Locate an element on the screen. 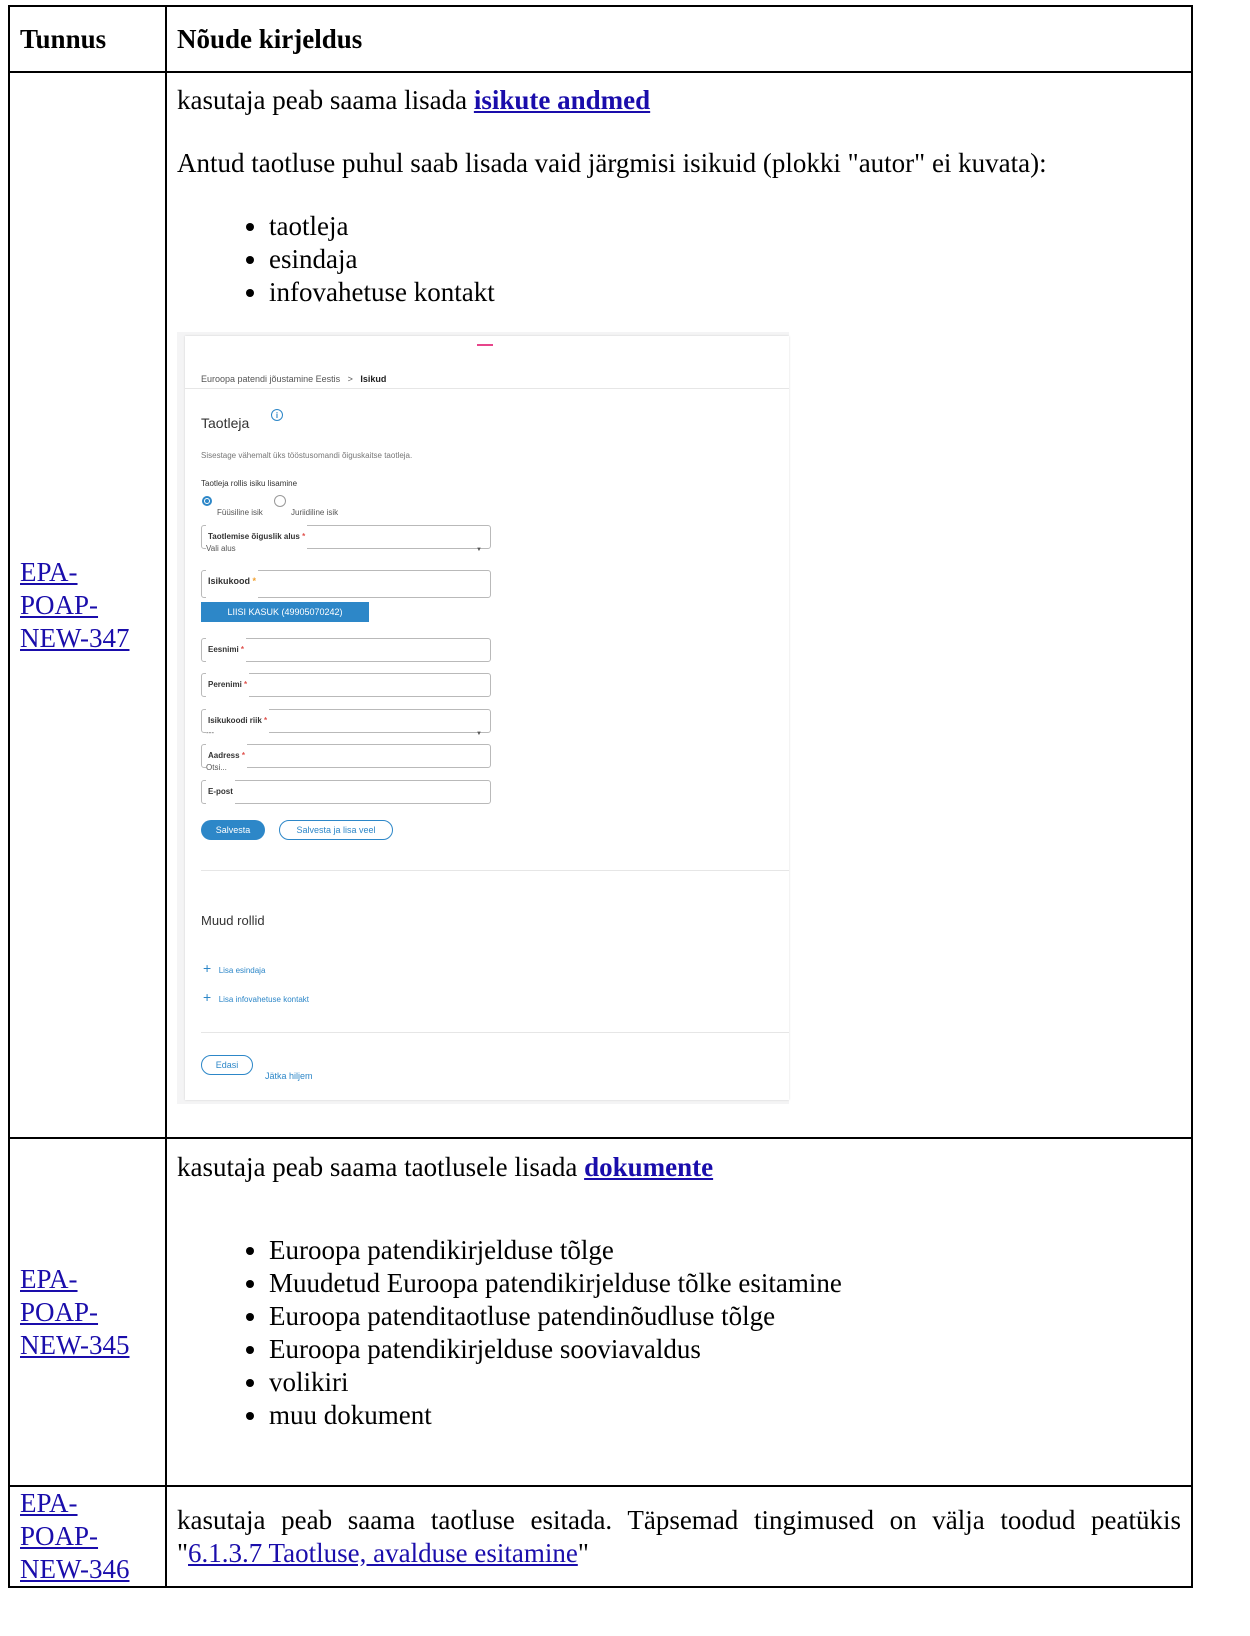 The width and height of the screenshot is (1250, 1636). last-name-input: Perenimi * is located at coordinates (346, 684).